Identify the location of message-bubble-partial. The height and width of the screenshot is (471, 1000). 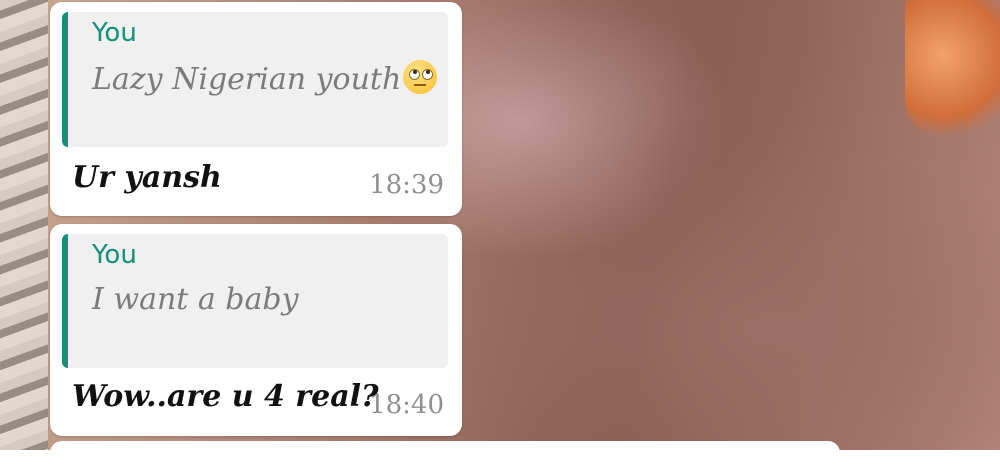
(445, 456).